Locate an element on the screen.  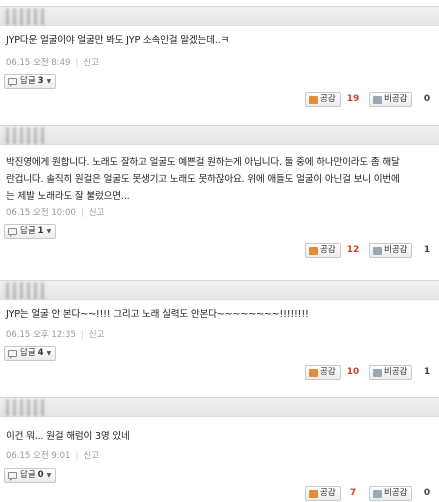
comment-meta: 06.15 오전 10:00 | 신고 is located at coordinates (55, 213).